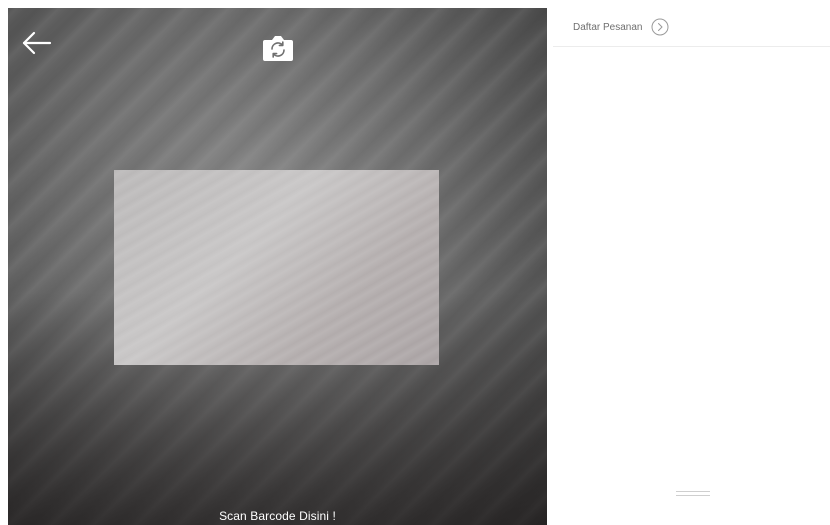 Image resolution: width=830 pixels, height=525 pixels. I want to click on order-list-title: Daftar Pesanan, so click(608, 27).